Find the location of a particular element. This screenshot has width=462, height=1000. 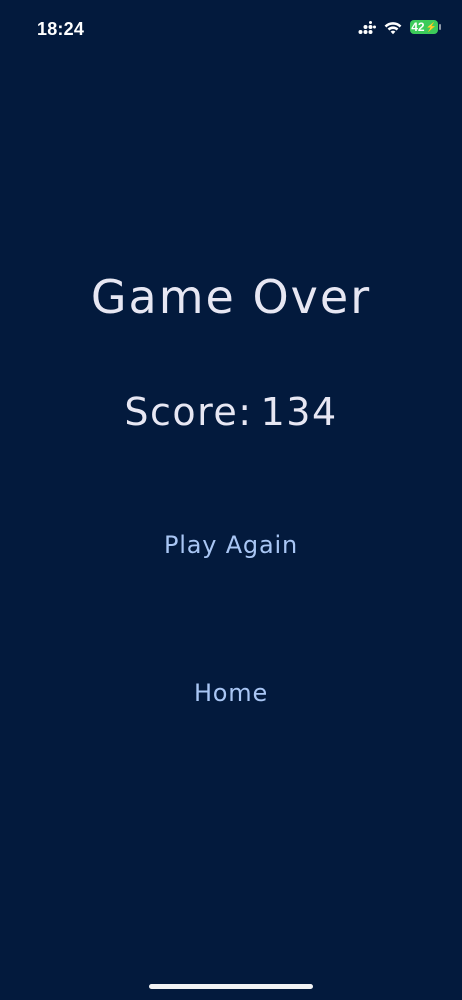

charging-bolt-icon: ⚡ is located at coordinates (431, 26).